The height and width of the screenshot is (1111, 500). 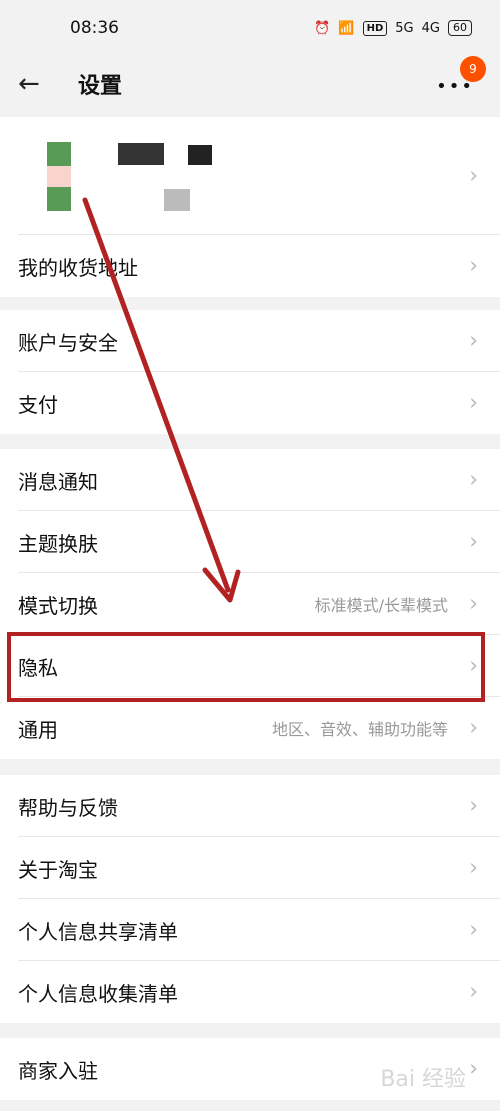 I want to click on row-label: 我的收货地址, so click(x=78, y=267).